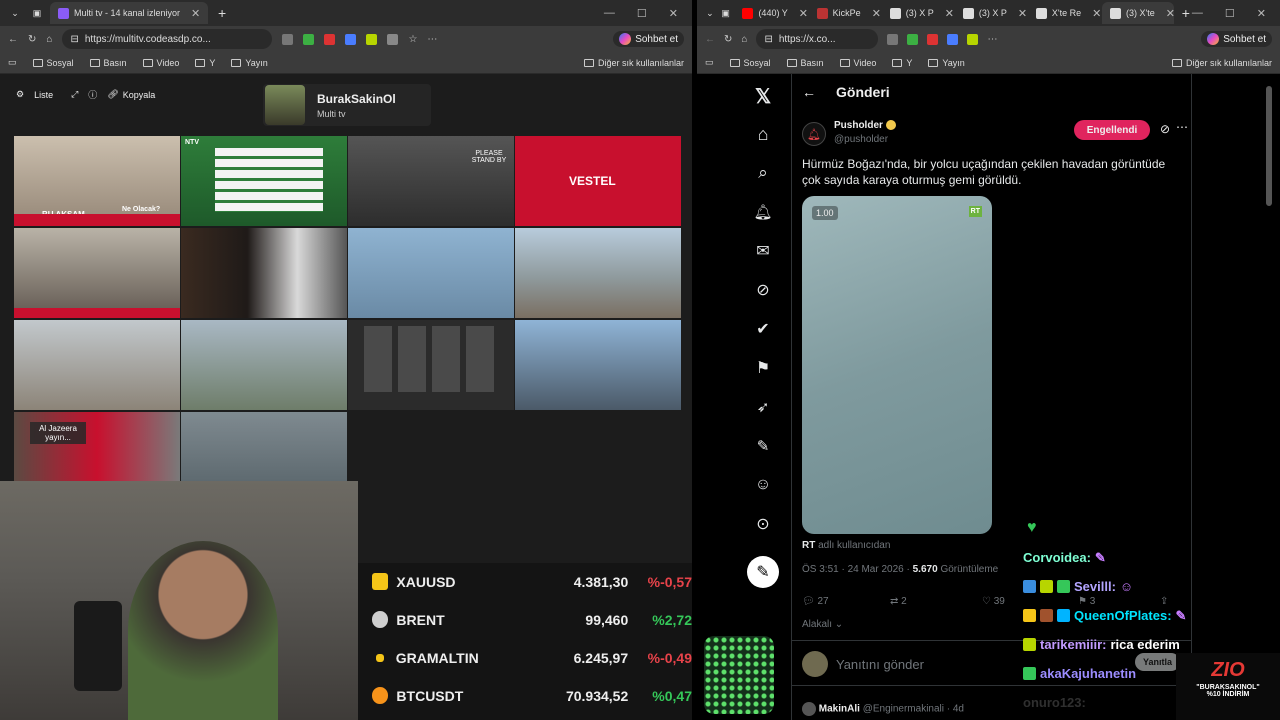  Describe the element at coordinates (917, 13) in the screenshot. I see `tab-x: (3) X P ✕` at that location.